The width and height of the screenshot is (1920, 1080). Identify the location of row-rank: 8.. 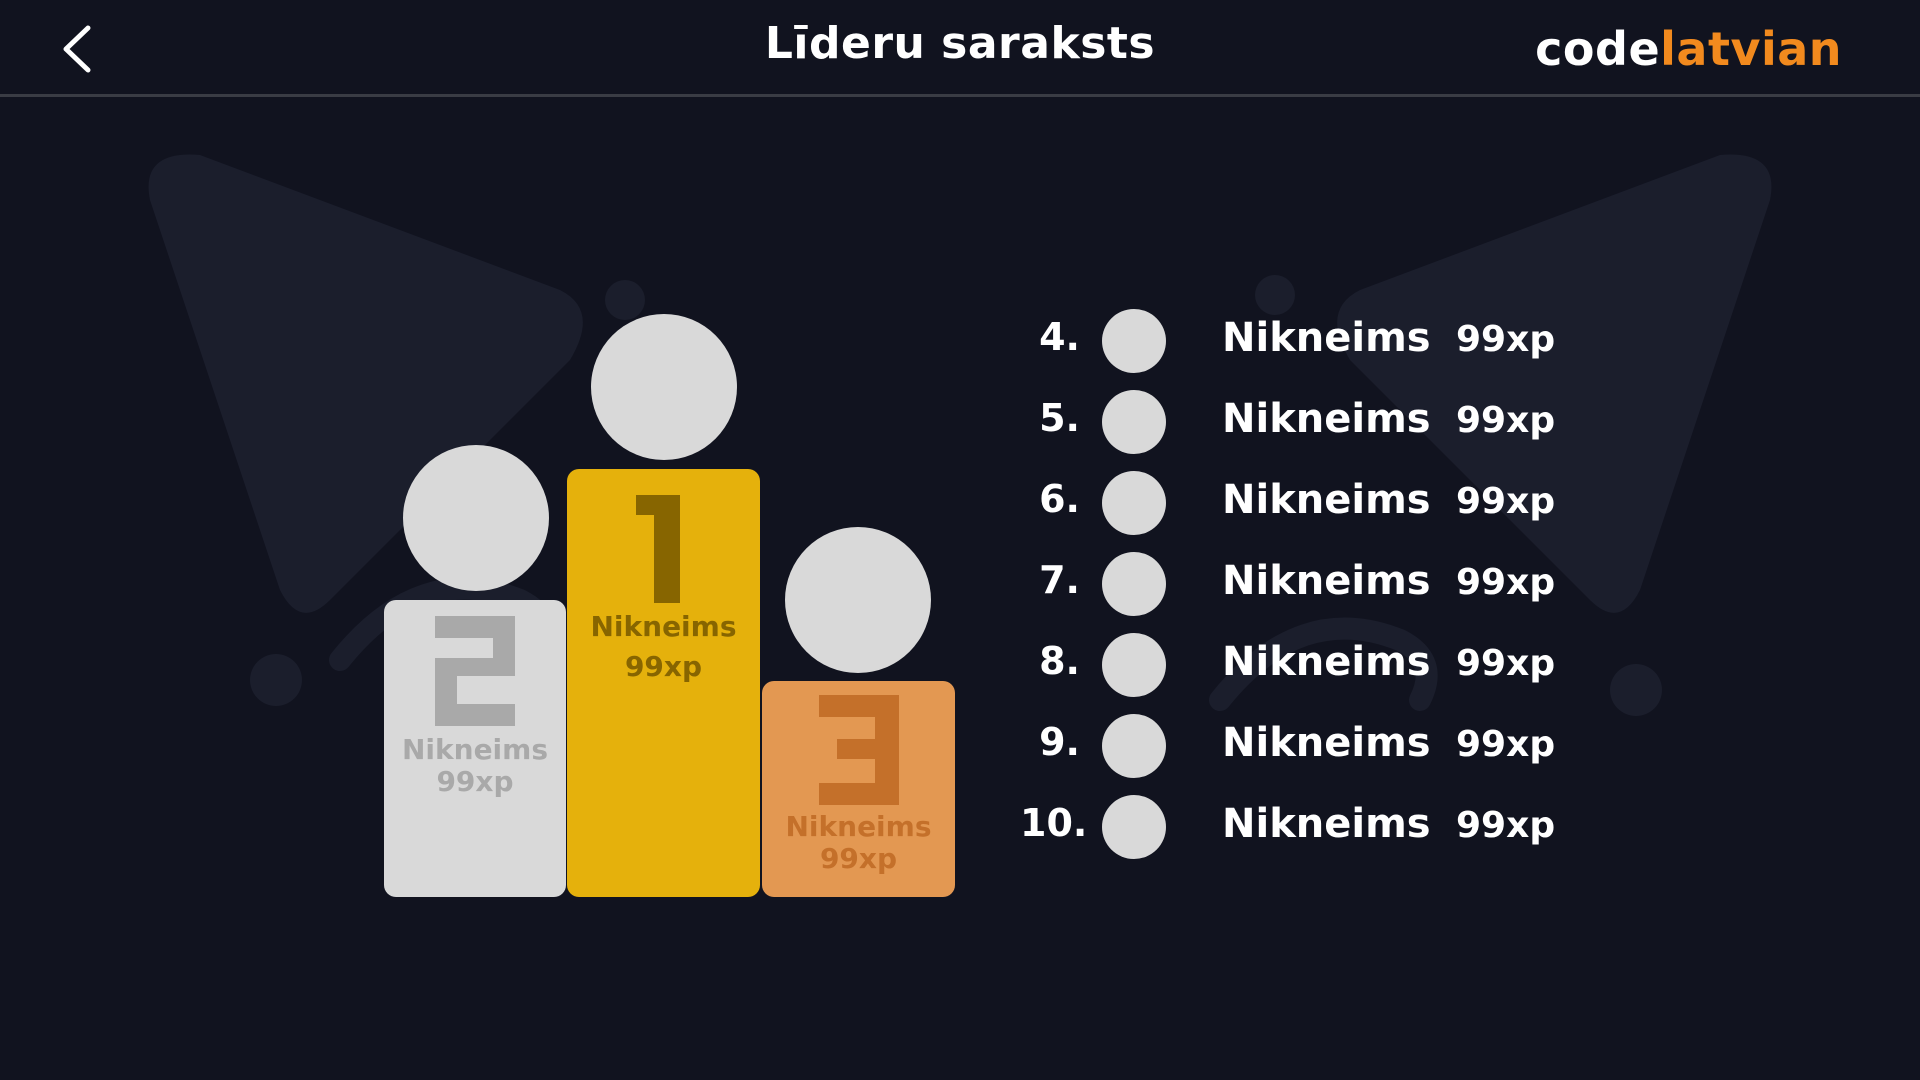
(1059, 661).